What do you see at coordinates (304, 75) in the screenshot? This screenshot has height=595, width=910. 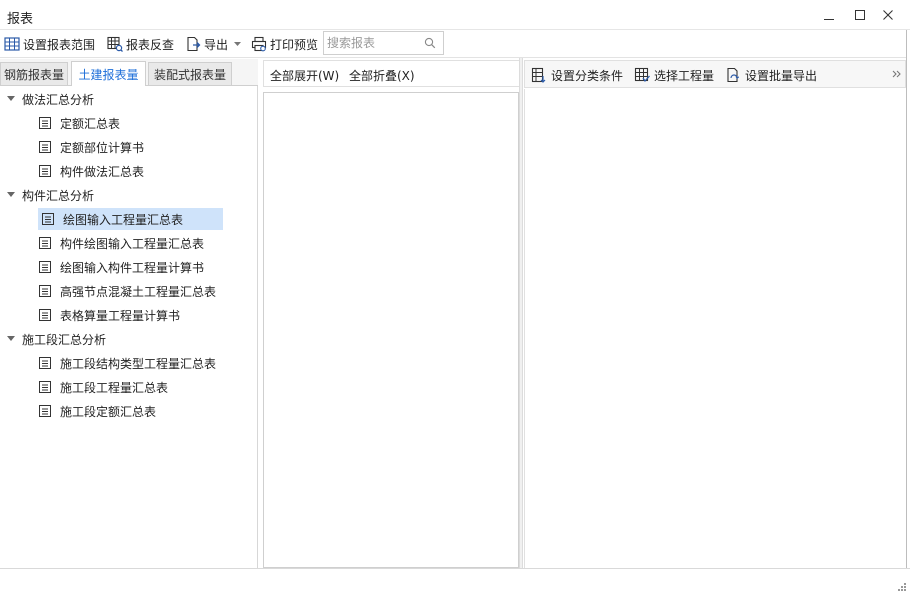 I see `expand-all-button: 全部展开(W)` at bounding box center [304, 75].